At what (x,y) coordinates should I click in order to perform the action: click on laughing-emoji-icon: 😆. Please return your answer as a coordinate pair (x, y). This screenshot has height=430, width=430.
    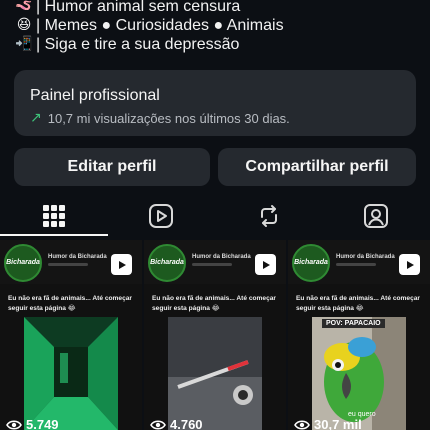
    Looking at the image, I should click on (24, 25).